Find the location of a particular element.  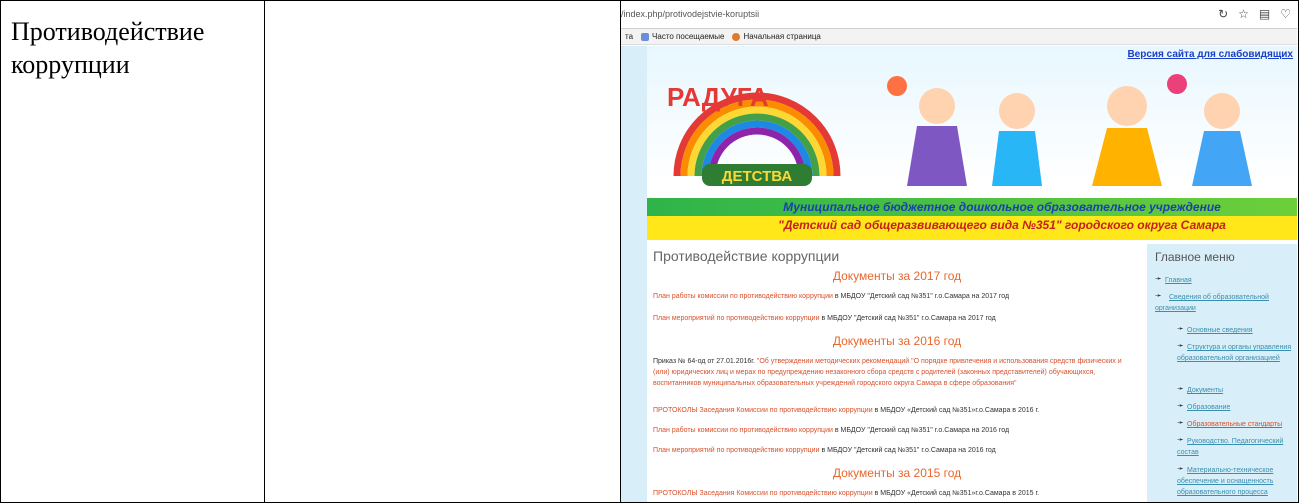

menu-item-education: Образование is located at coordinates (1239, 407).